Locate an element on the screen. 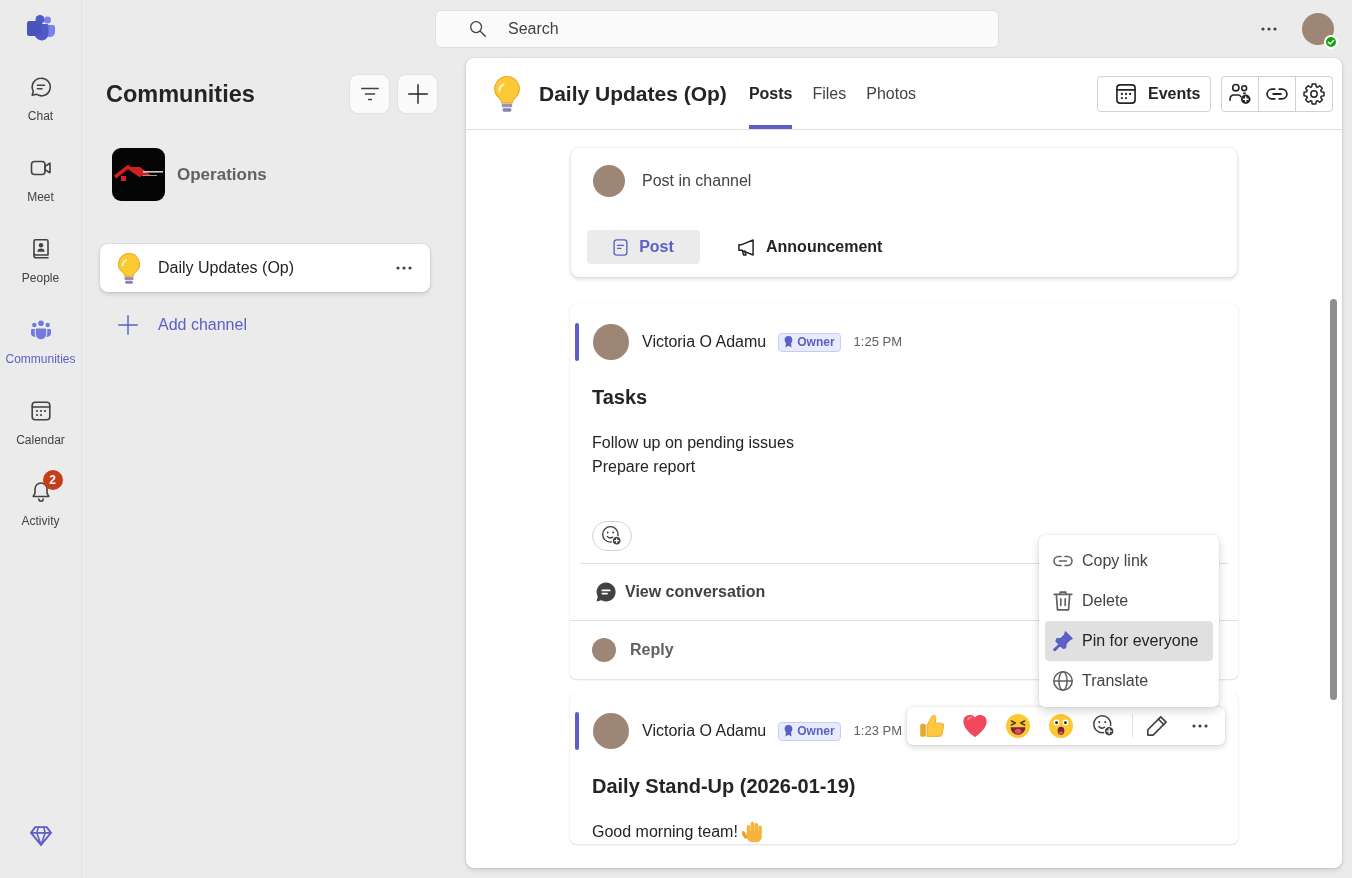 The height and width of the screenshot is (878, 1352). sidebar-title: Communities is located at coordinates (180, 94).